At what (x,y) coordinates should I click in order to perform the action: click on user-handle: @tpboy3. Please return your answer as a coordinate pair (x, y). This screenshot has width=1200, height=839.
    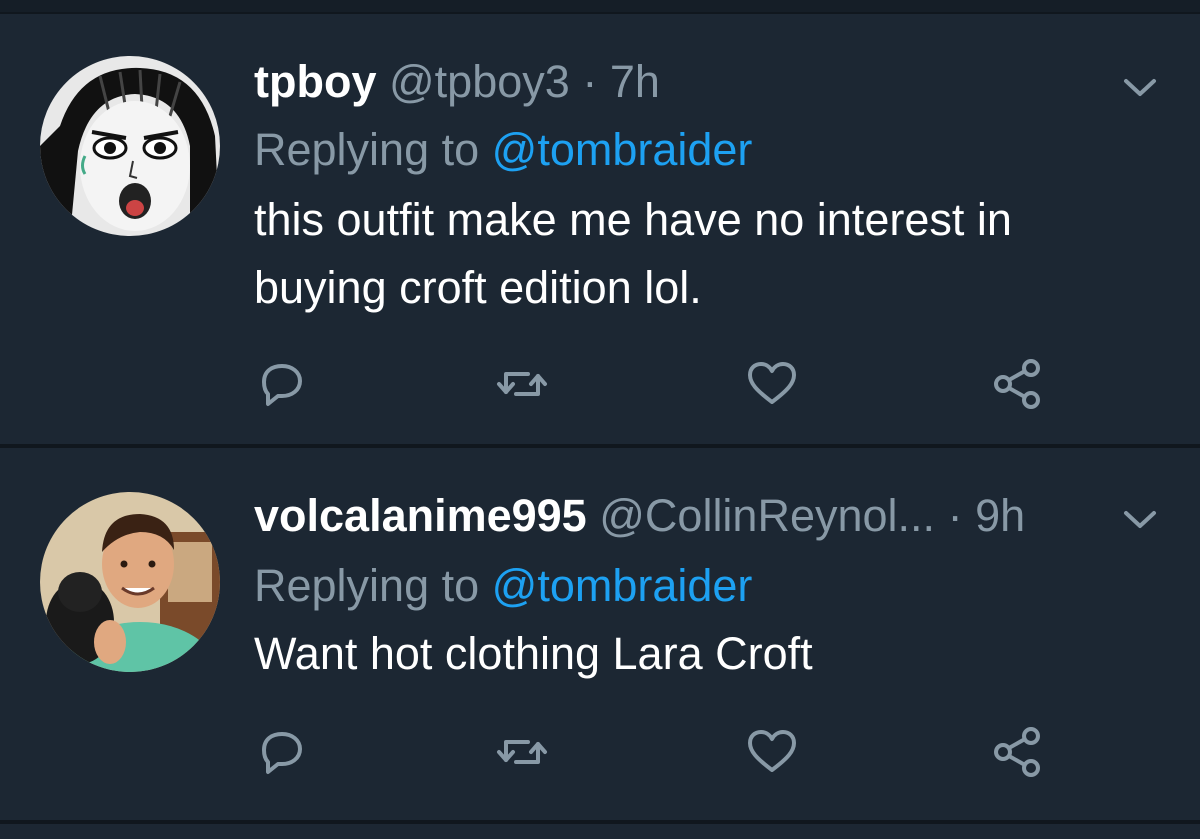
    Looking at the image, I should click on (479, 81).